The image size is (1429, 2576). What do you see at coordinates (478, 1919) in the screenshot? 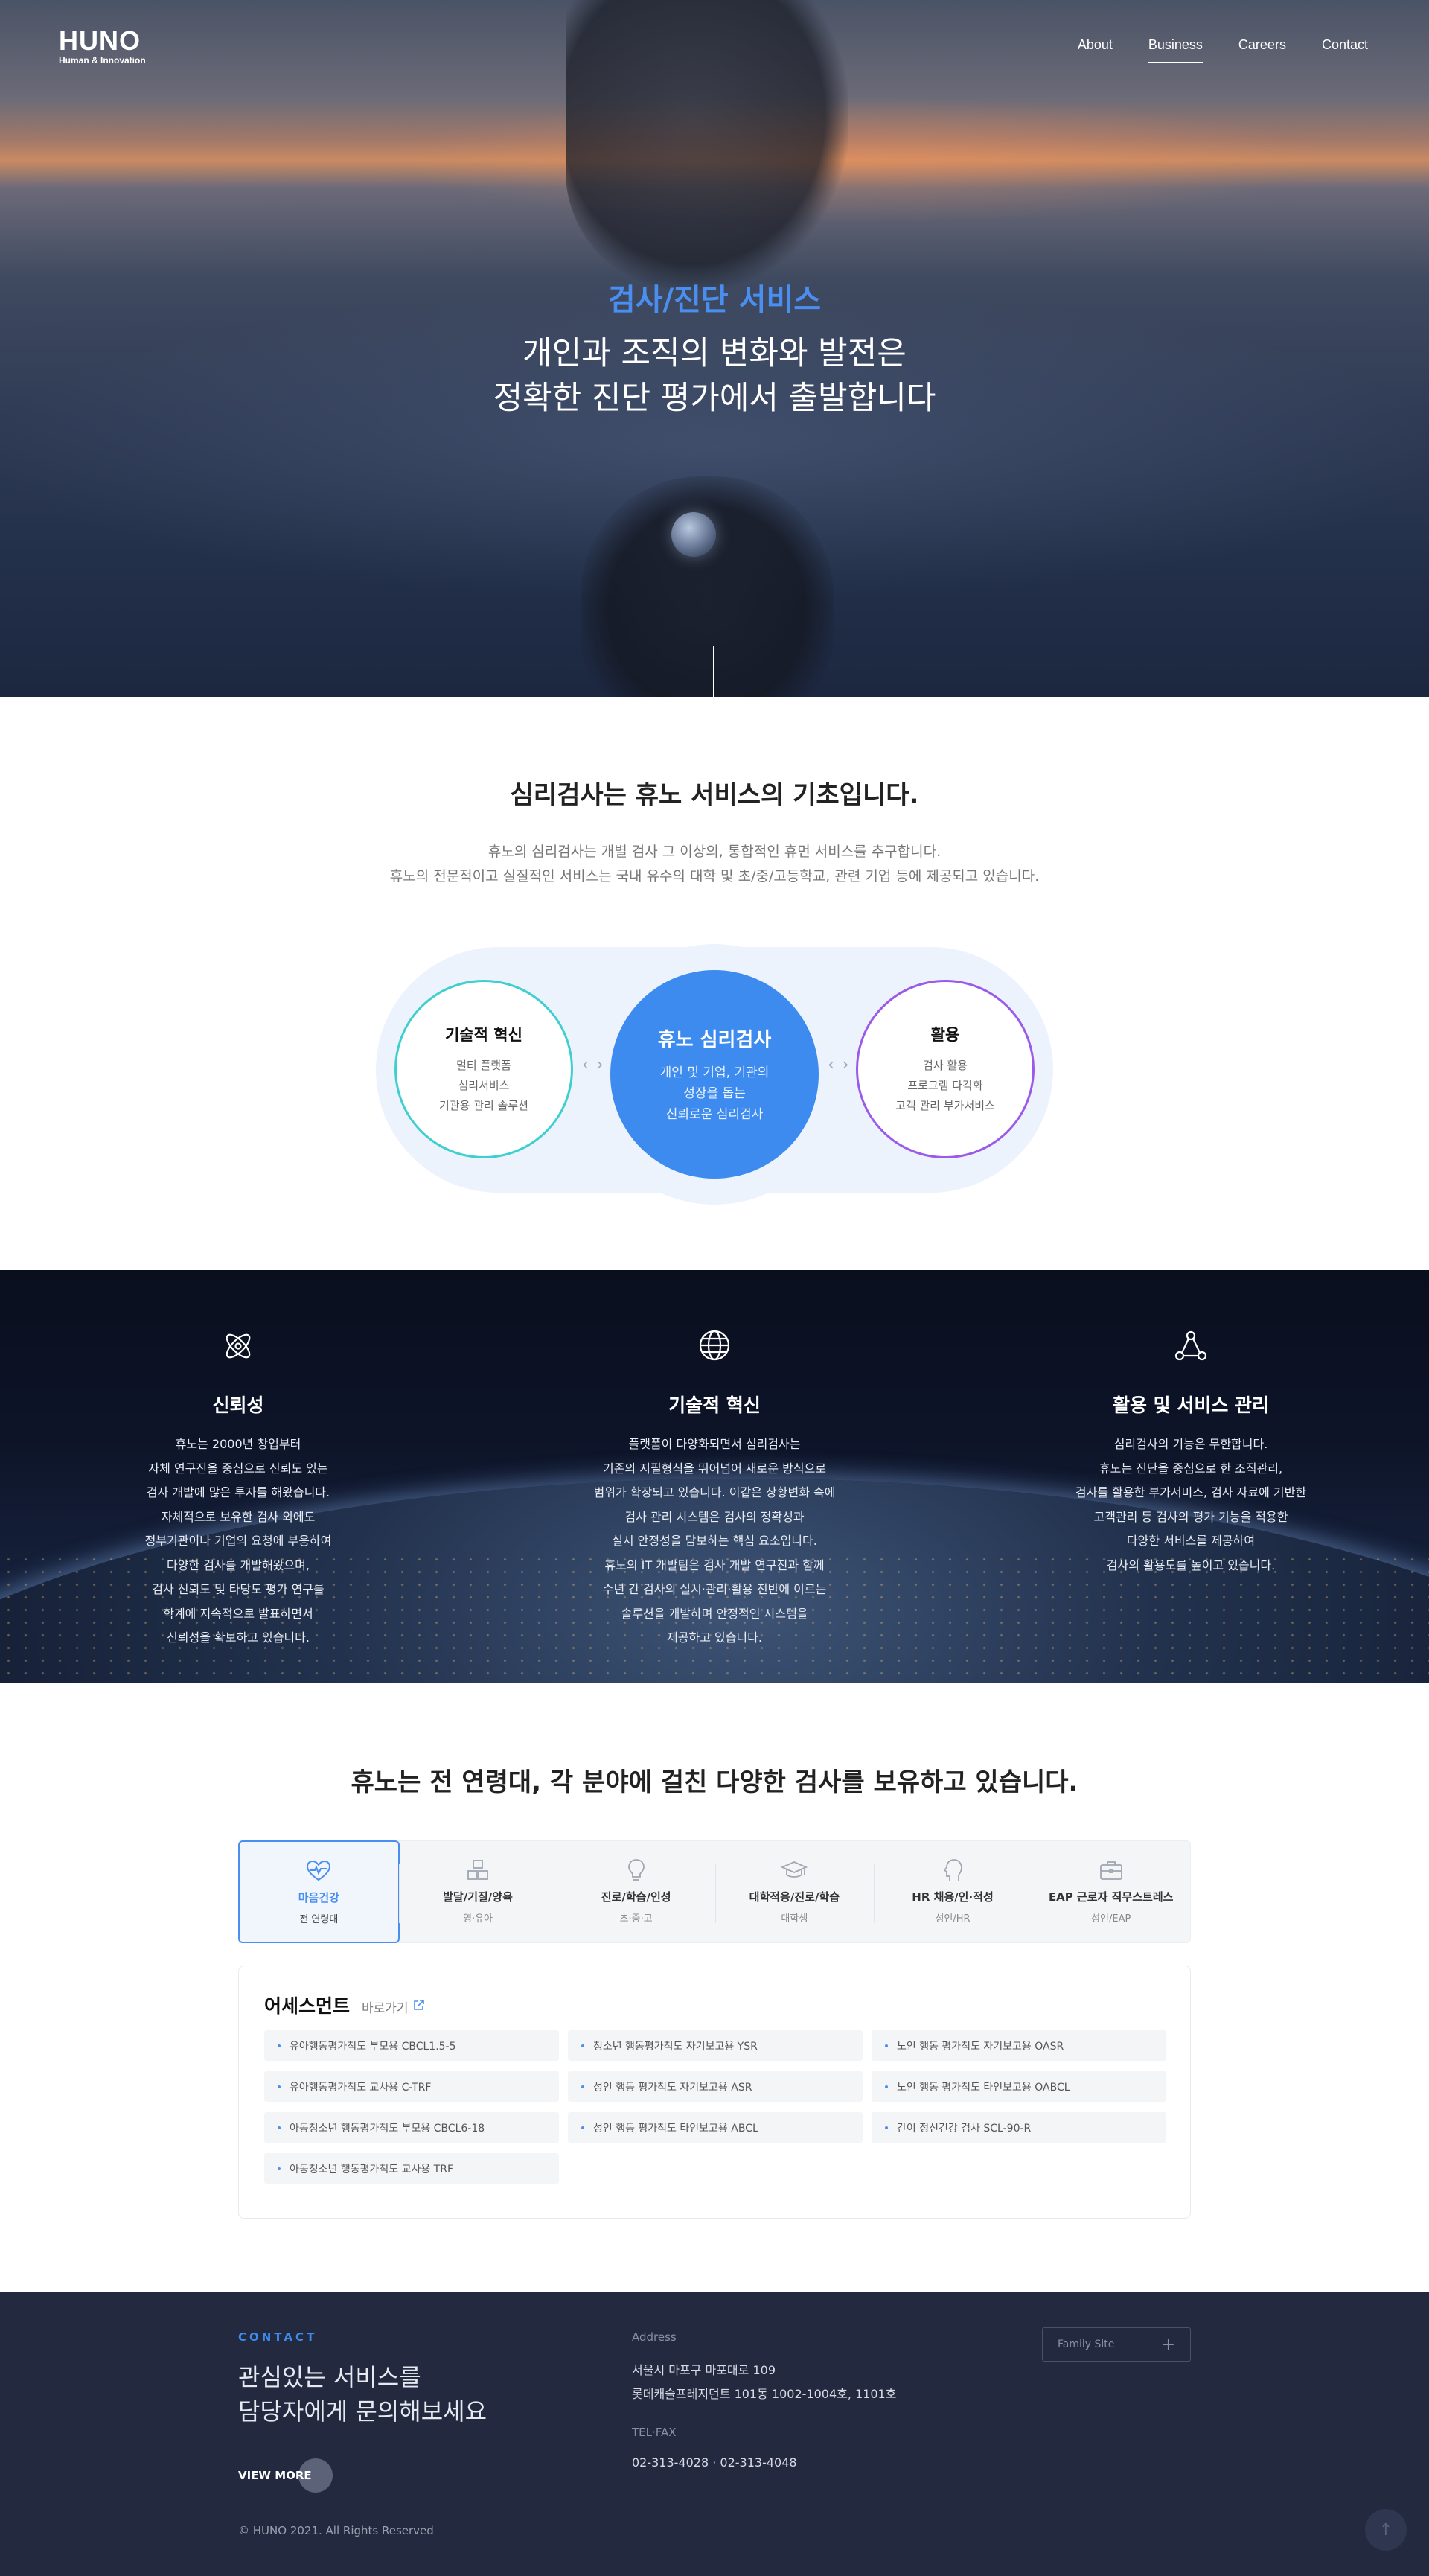
I see `tab-sub: 영·유아` at bounding box center [478, 1919].